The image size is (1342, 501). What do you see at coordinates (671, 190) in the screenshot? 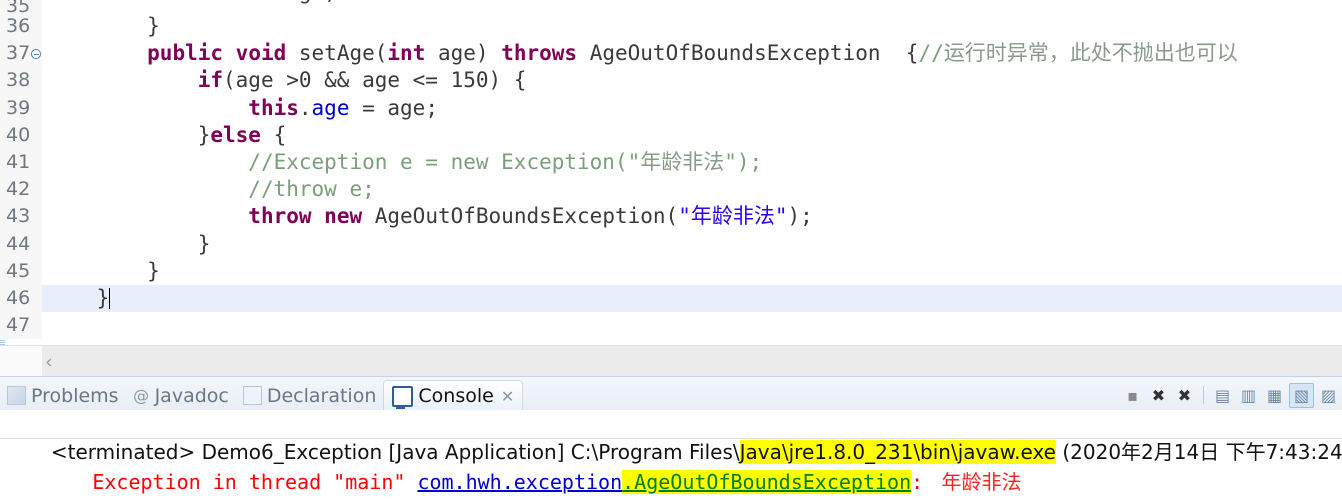
I see `editor-line-42: 42 //throw e;` at bounding box center [671, 190].